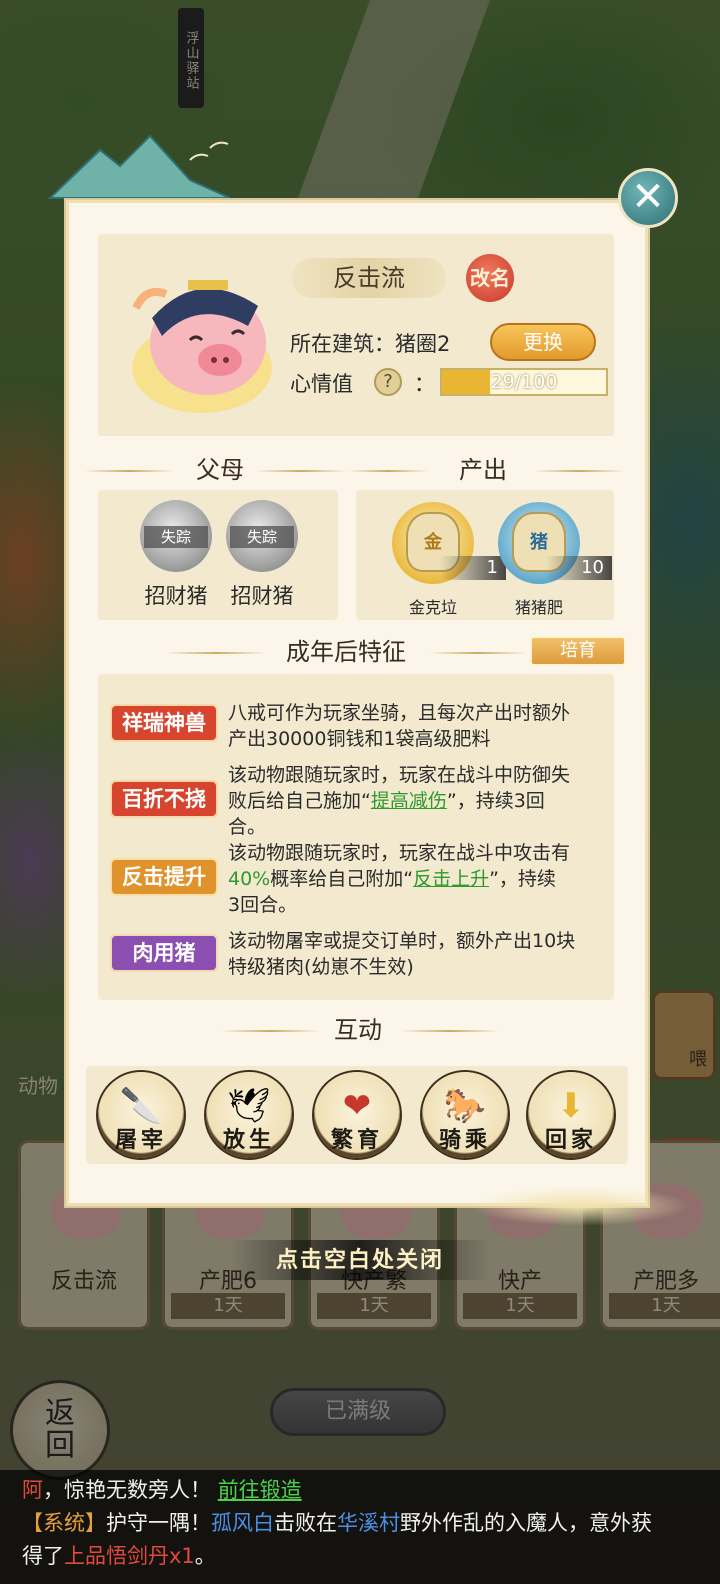 The width and height of the screenshot is (720, 1584). Describe the element at coordinates (424, 384) in the screenshot. I see `mood-colon: ：` at that location.